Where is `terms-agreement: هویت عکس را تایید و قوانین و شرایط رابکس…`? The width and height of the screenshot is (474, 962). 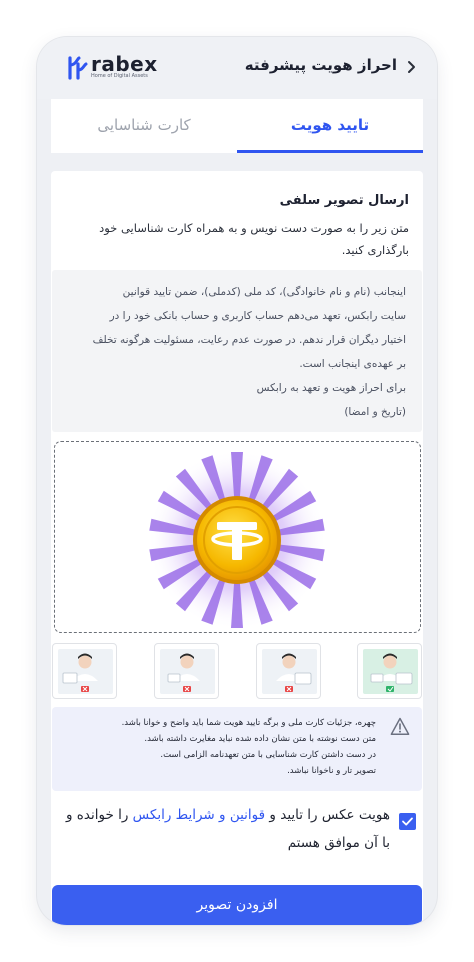 terms-agreement: هویت عکس را تایید و قوانین و شرایط رابکس… is located at coordinates (237, 831).